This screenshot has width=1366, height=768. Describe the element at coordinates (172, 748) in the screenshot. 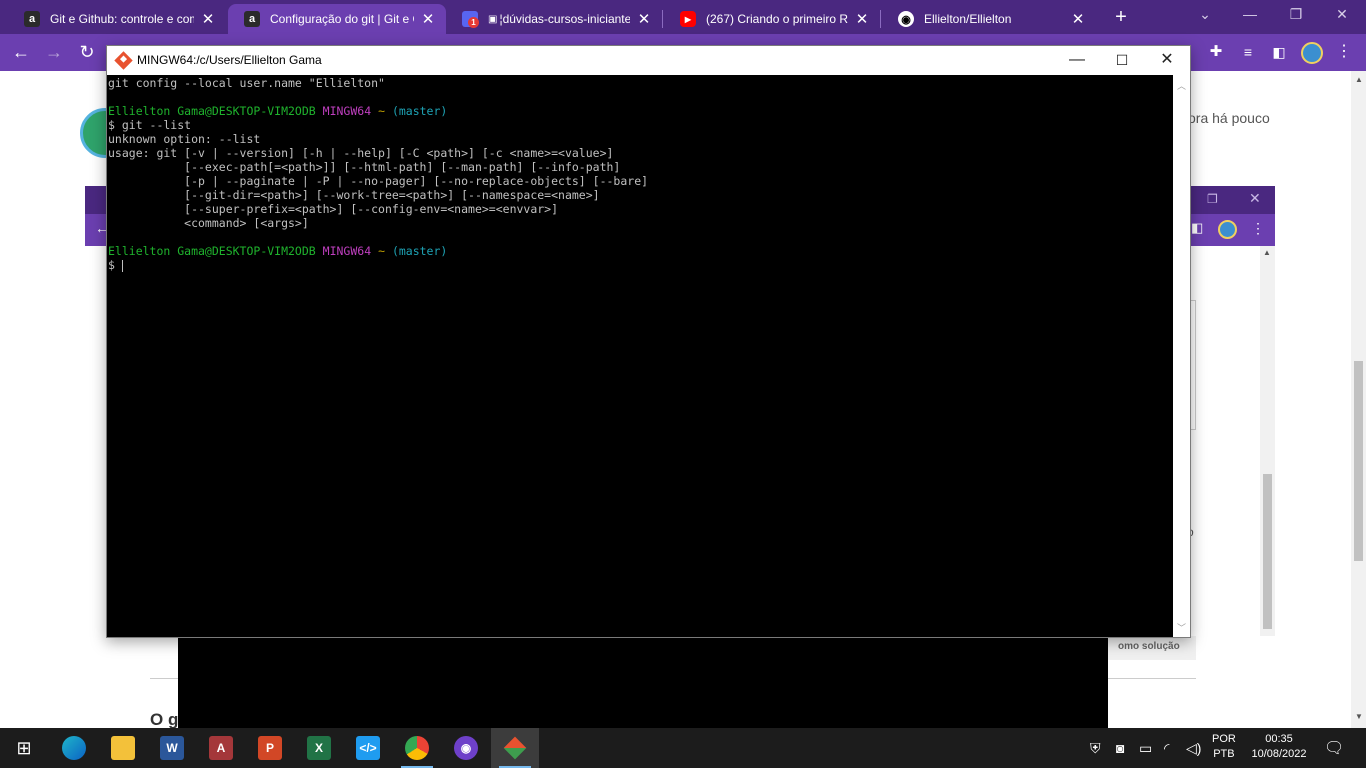

I see `taskbar-word: W` at that location.